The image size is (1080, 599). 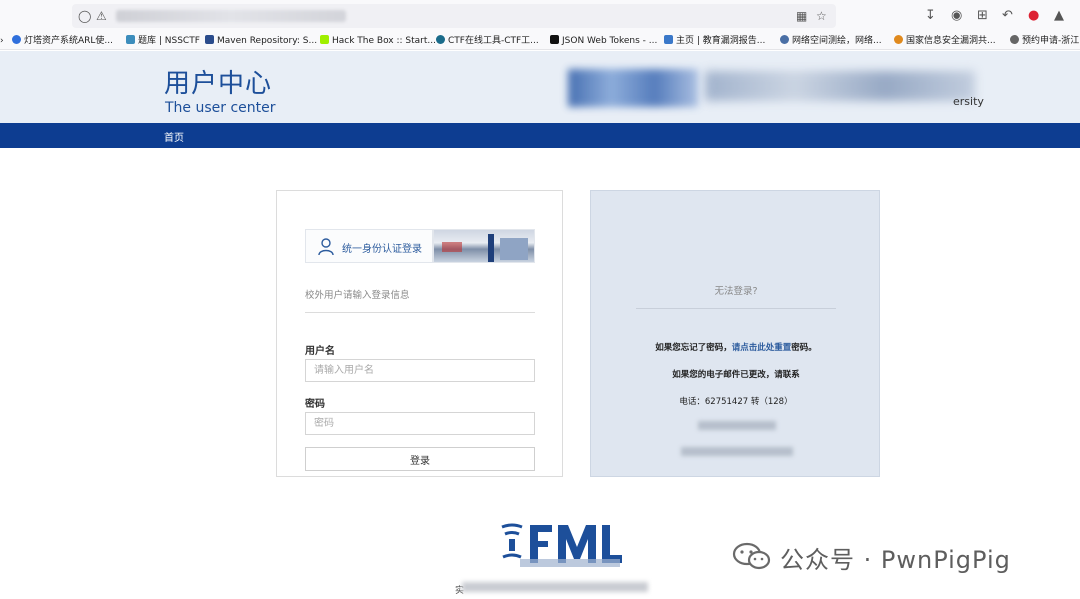 I want to click on search-icon, so click(x=16, y=39).